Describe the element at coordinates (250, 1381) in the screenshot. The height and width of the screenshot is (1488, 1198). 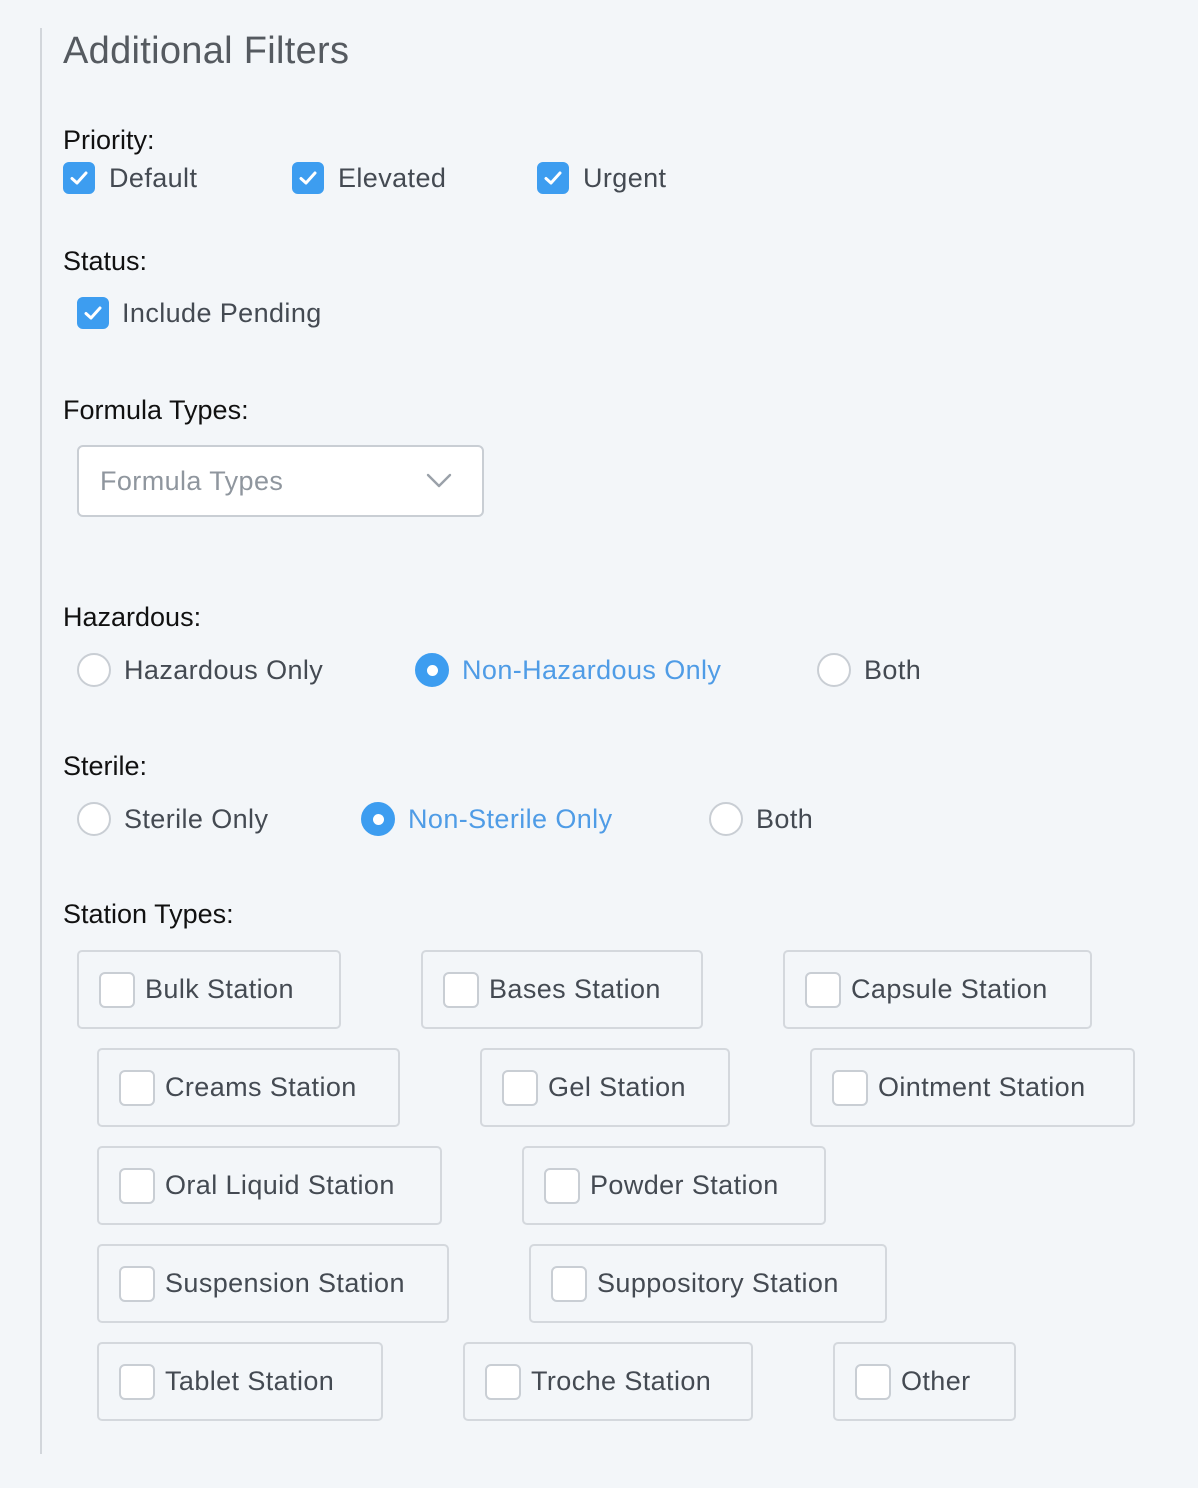
I see `station-label: Tablet Station` at that location.